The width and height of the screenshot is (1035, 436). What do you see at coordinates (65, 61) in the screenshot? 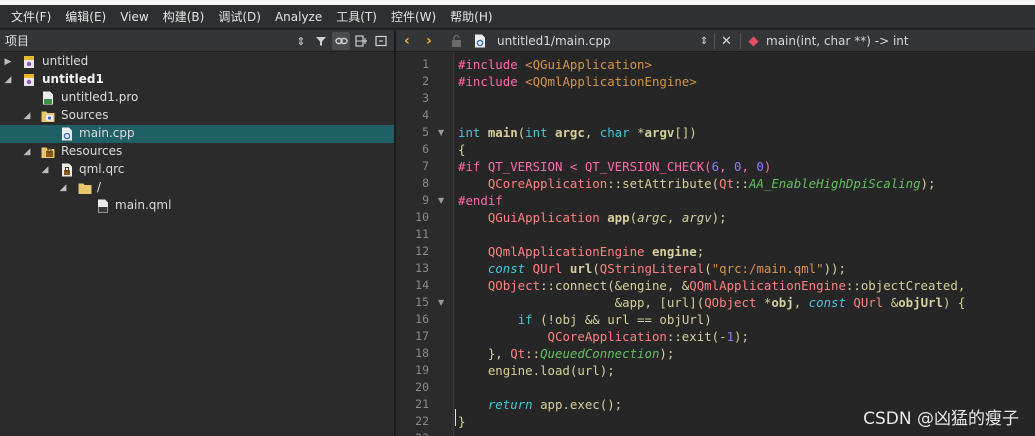
I see `tree-item-label: untitled` at bounding box center [65, 61].